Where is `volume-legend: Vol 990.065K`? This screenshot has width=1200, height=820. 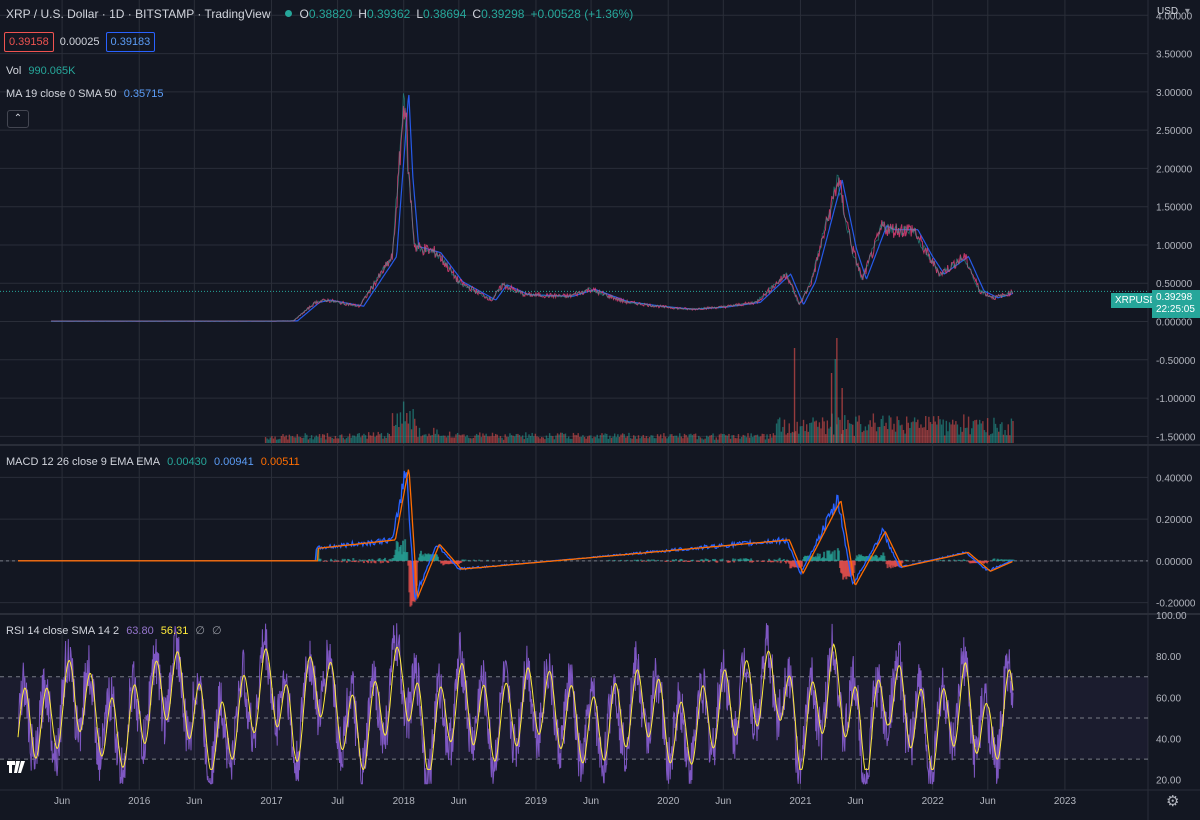
volume-legend: Vol 990.065K is located at coordinates (42, 71).